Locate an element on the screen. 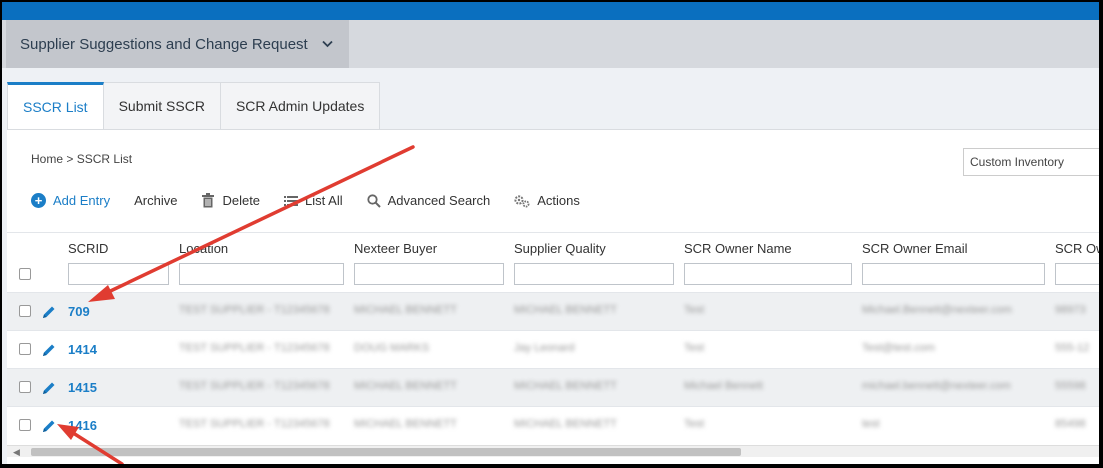 This screenshot has width=1103, height=468. col-header-location: Location is located at coordinates (203, 248).